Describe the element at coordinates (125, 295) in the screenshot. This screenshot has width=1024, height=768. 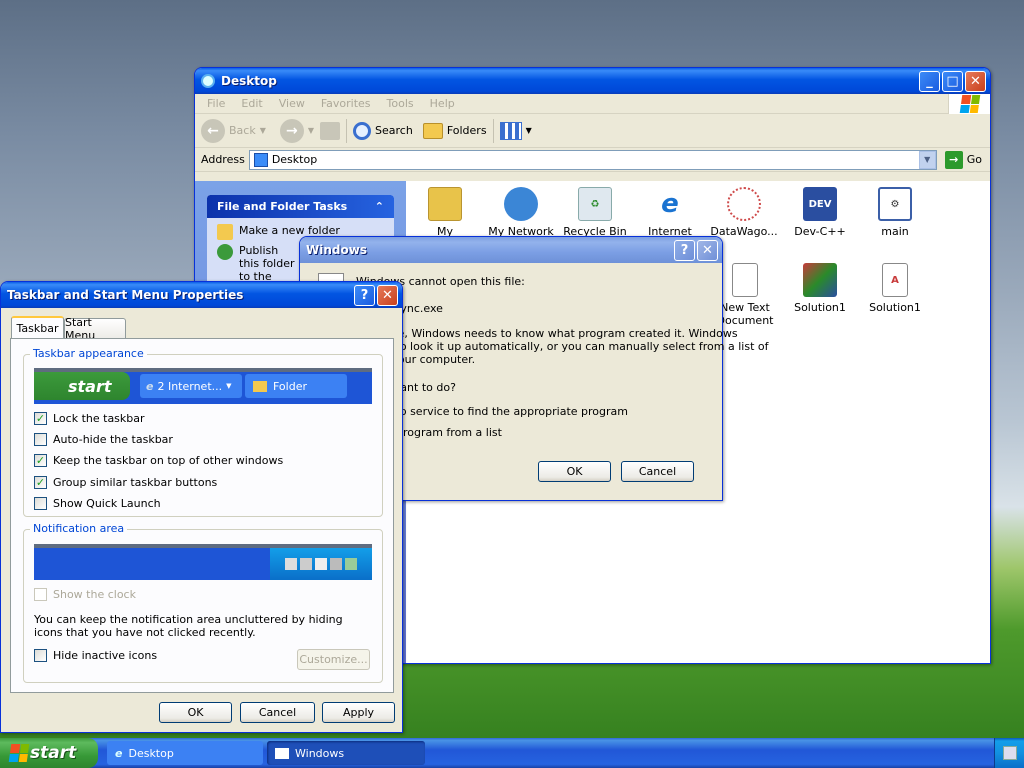
I see `taskbar-props-title: Taskbar and Start Menu Properties` at that location.